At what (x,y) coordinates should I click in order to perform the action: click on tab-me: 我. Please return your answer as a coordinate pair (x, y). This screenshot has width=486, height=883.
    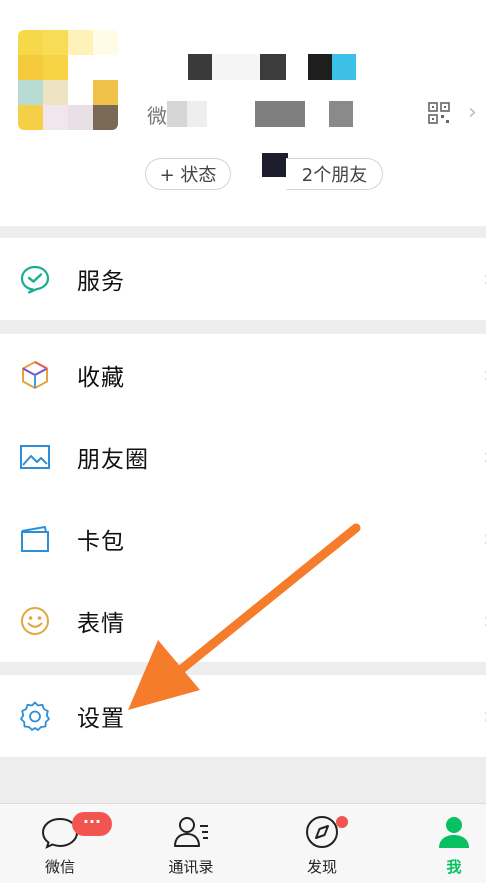
    Looking at the image, I should click on (447, 843).